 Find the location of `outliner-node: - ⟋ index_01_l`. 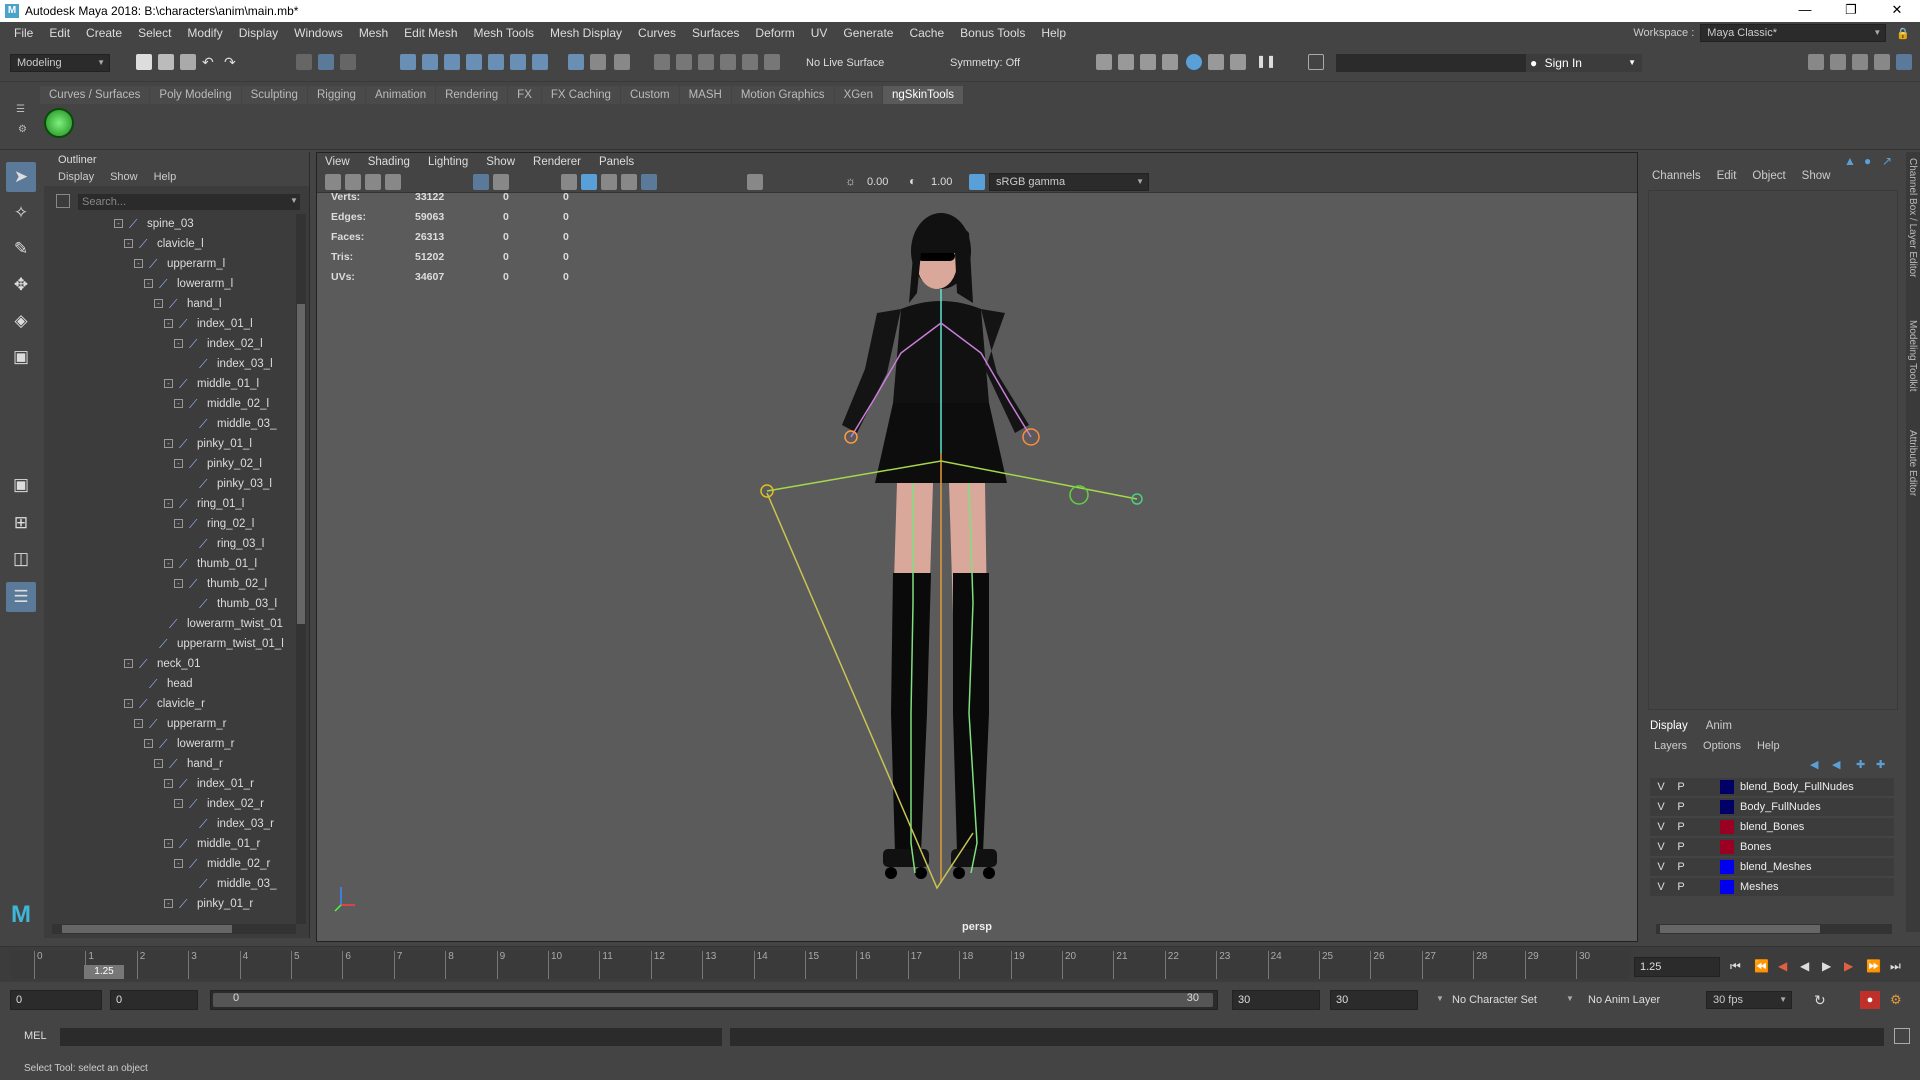

outliner-node: - ⟋ index_01_l is located at coordinates (208, 324).